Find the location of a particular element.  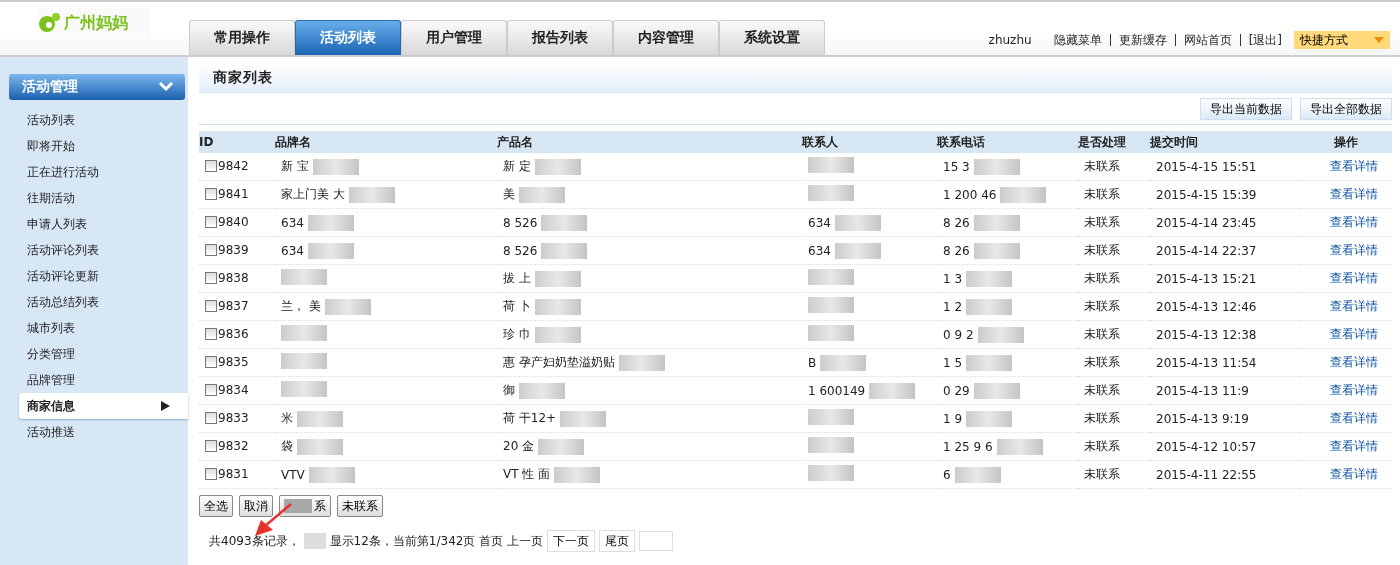

header-link: 网站首页 is located at coordinates (1207, 40).